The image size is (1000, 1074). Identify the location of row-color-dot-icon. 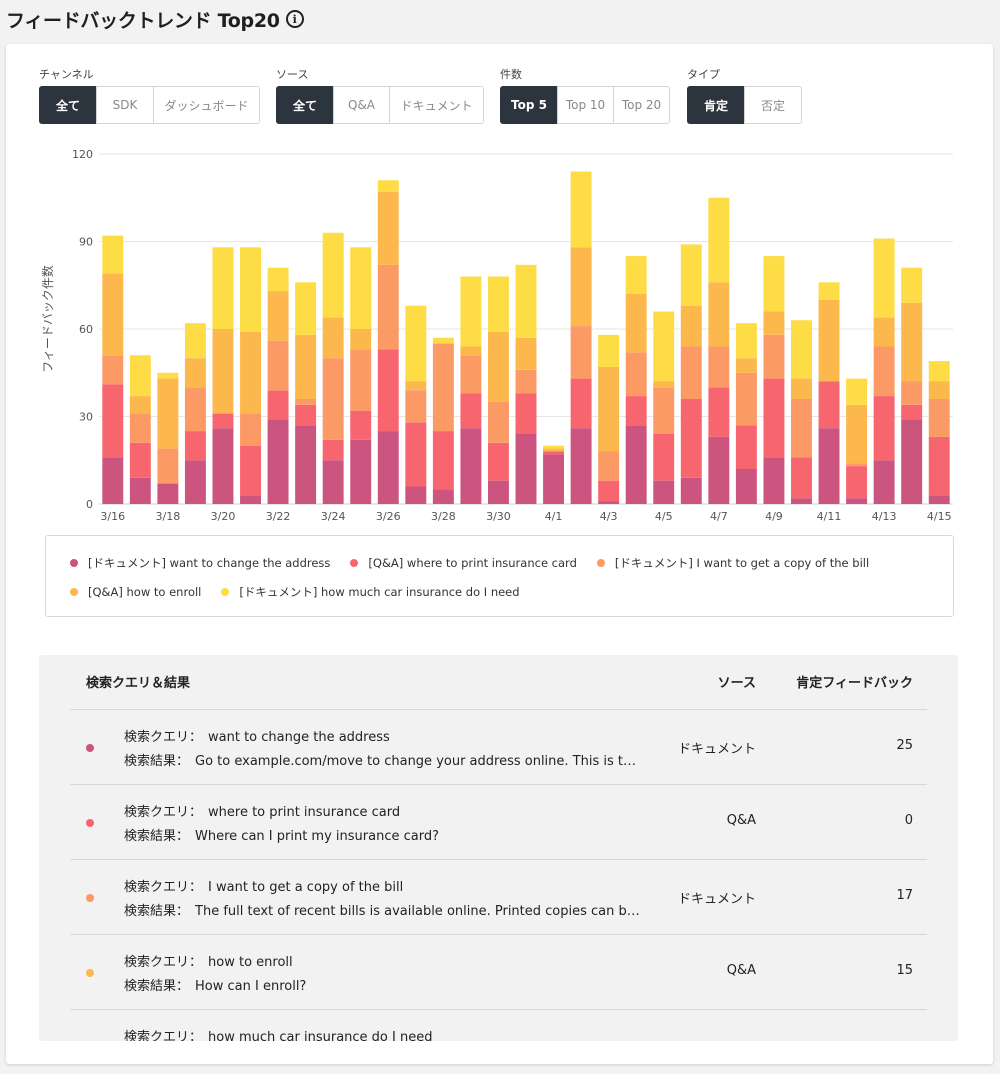
(90, 823).